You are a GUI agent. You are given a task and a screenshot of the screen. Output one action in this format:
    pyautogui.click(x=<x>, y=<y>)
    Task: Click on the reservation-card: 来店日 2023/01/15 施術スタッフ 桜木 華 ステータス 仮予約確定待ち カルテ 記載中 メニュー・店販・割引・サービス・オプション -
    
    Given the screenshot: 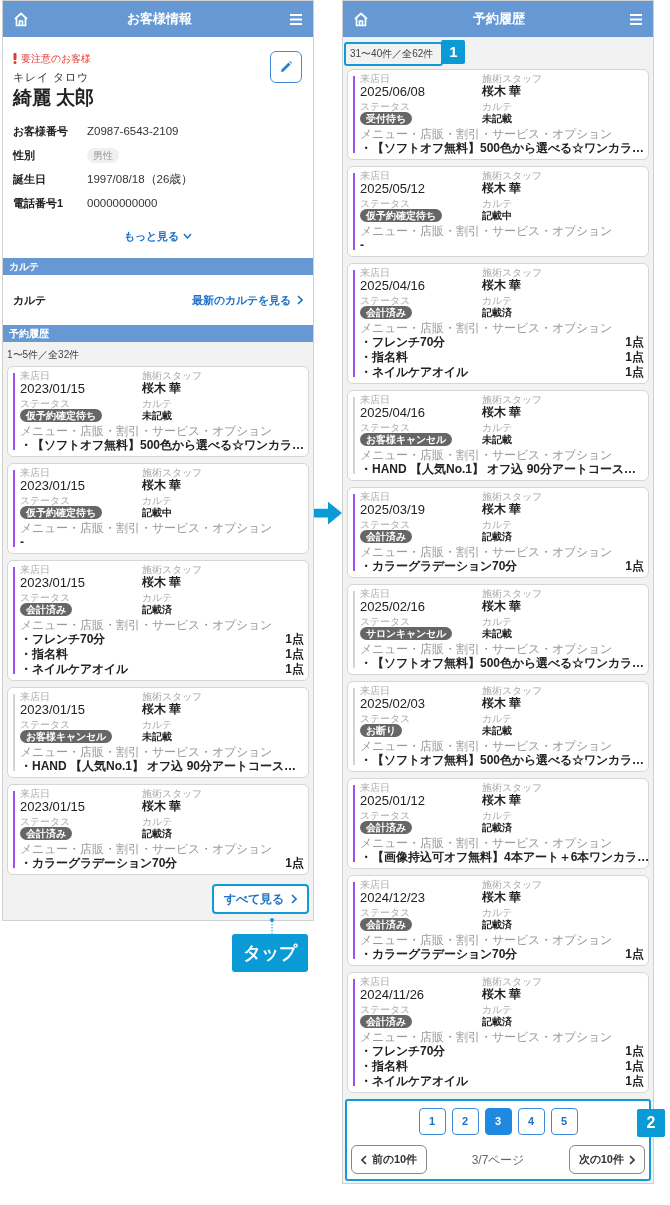 What is the action you would take?
    pyautogui.click(x=158, y=508)
    